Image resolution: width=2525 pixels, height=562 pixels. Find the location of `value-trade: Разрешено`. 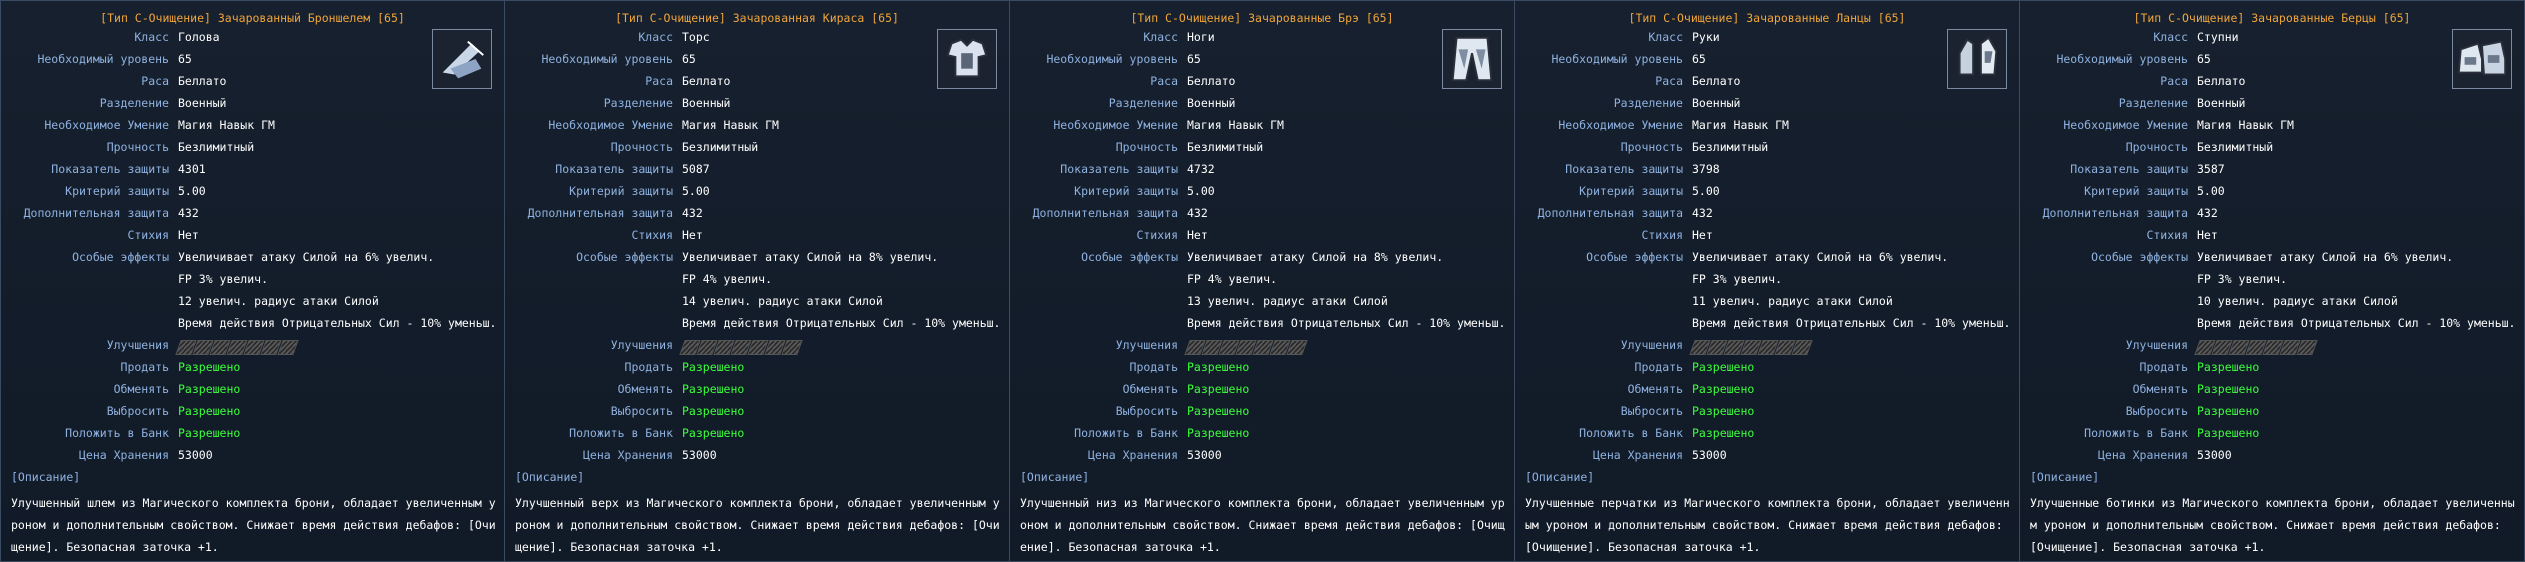

value-trade: Разрешено is located at coordinates (209, 389).